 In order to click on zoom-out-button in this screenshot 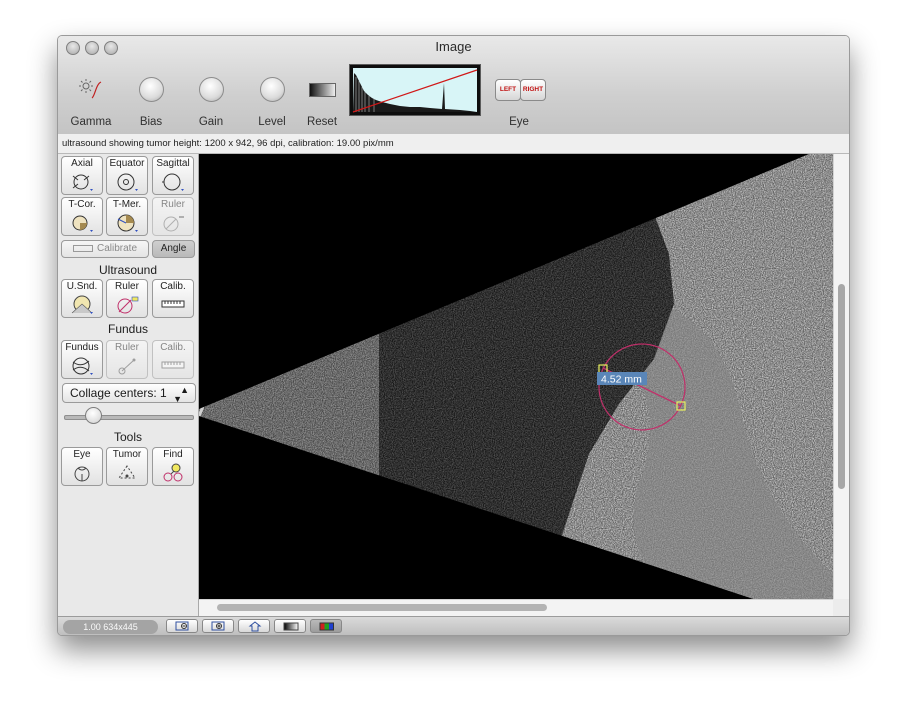, I will do `click(182, 626)`.